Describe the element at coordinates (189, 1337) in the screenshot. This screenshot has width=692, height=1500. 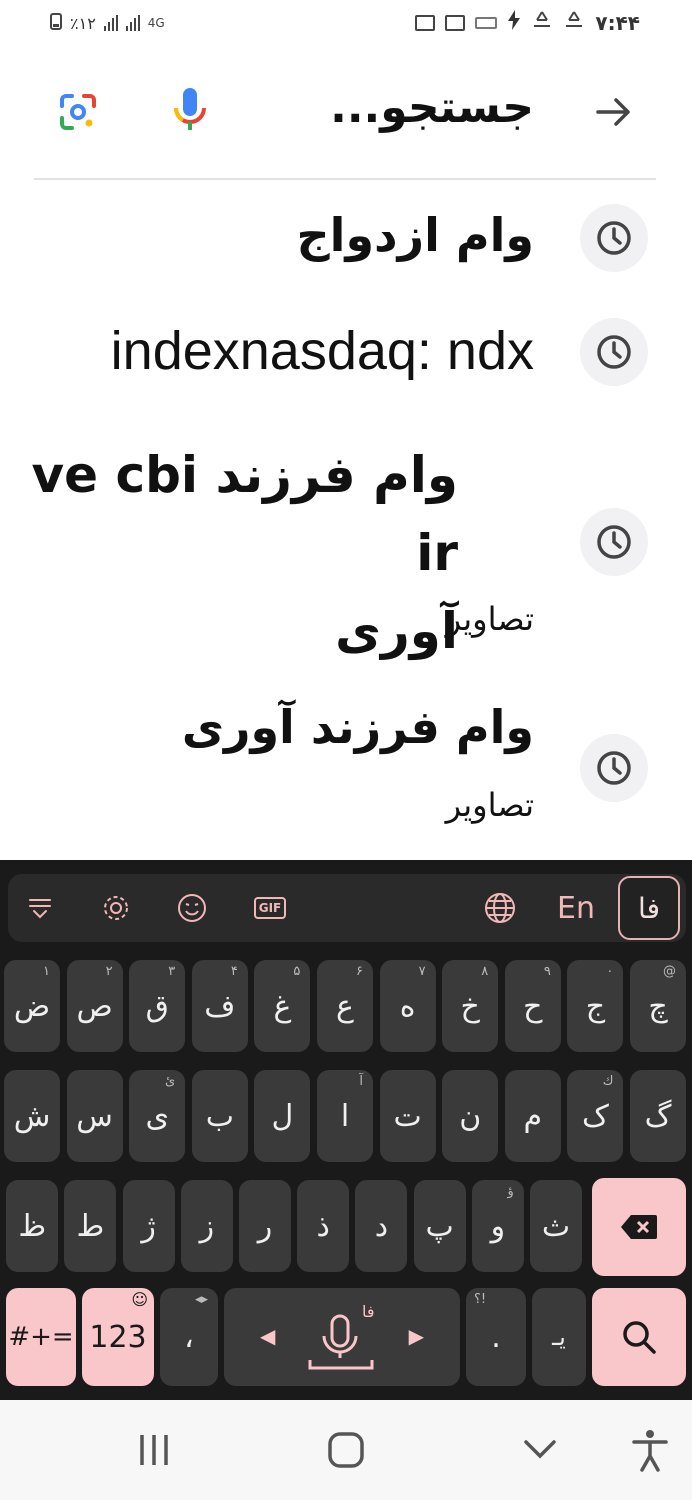
I see `comma-key: ، ◂▸` at that location.